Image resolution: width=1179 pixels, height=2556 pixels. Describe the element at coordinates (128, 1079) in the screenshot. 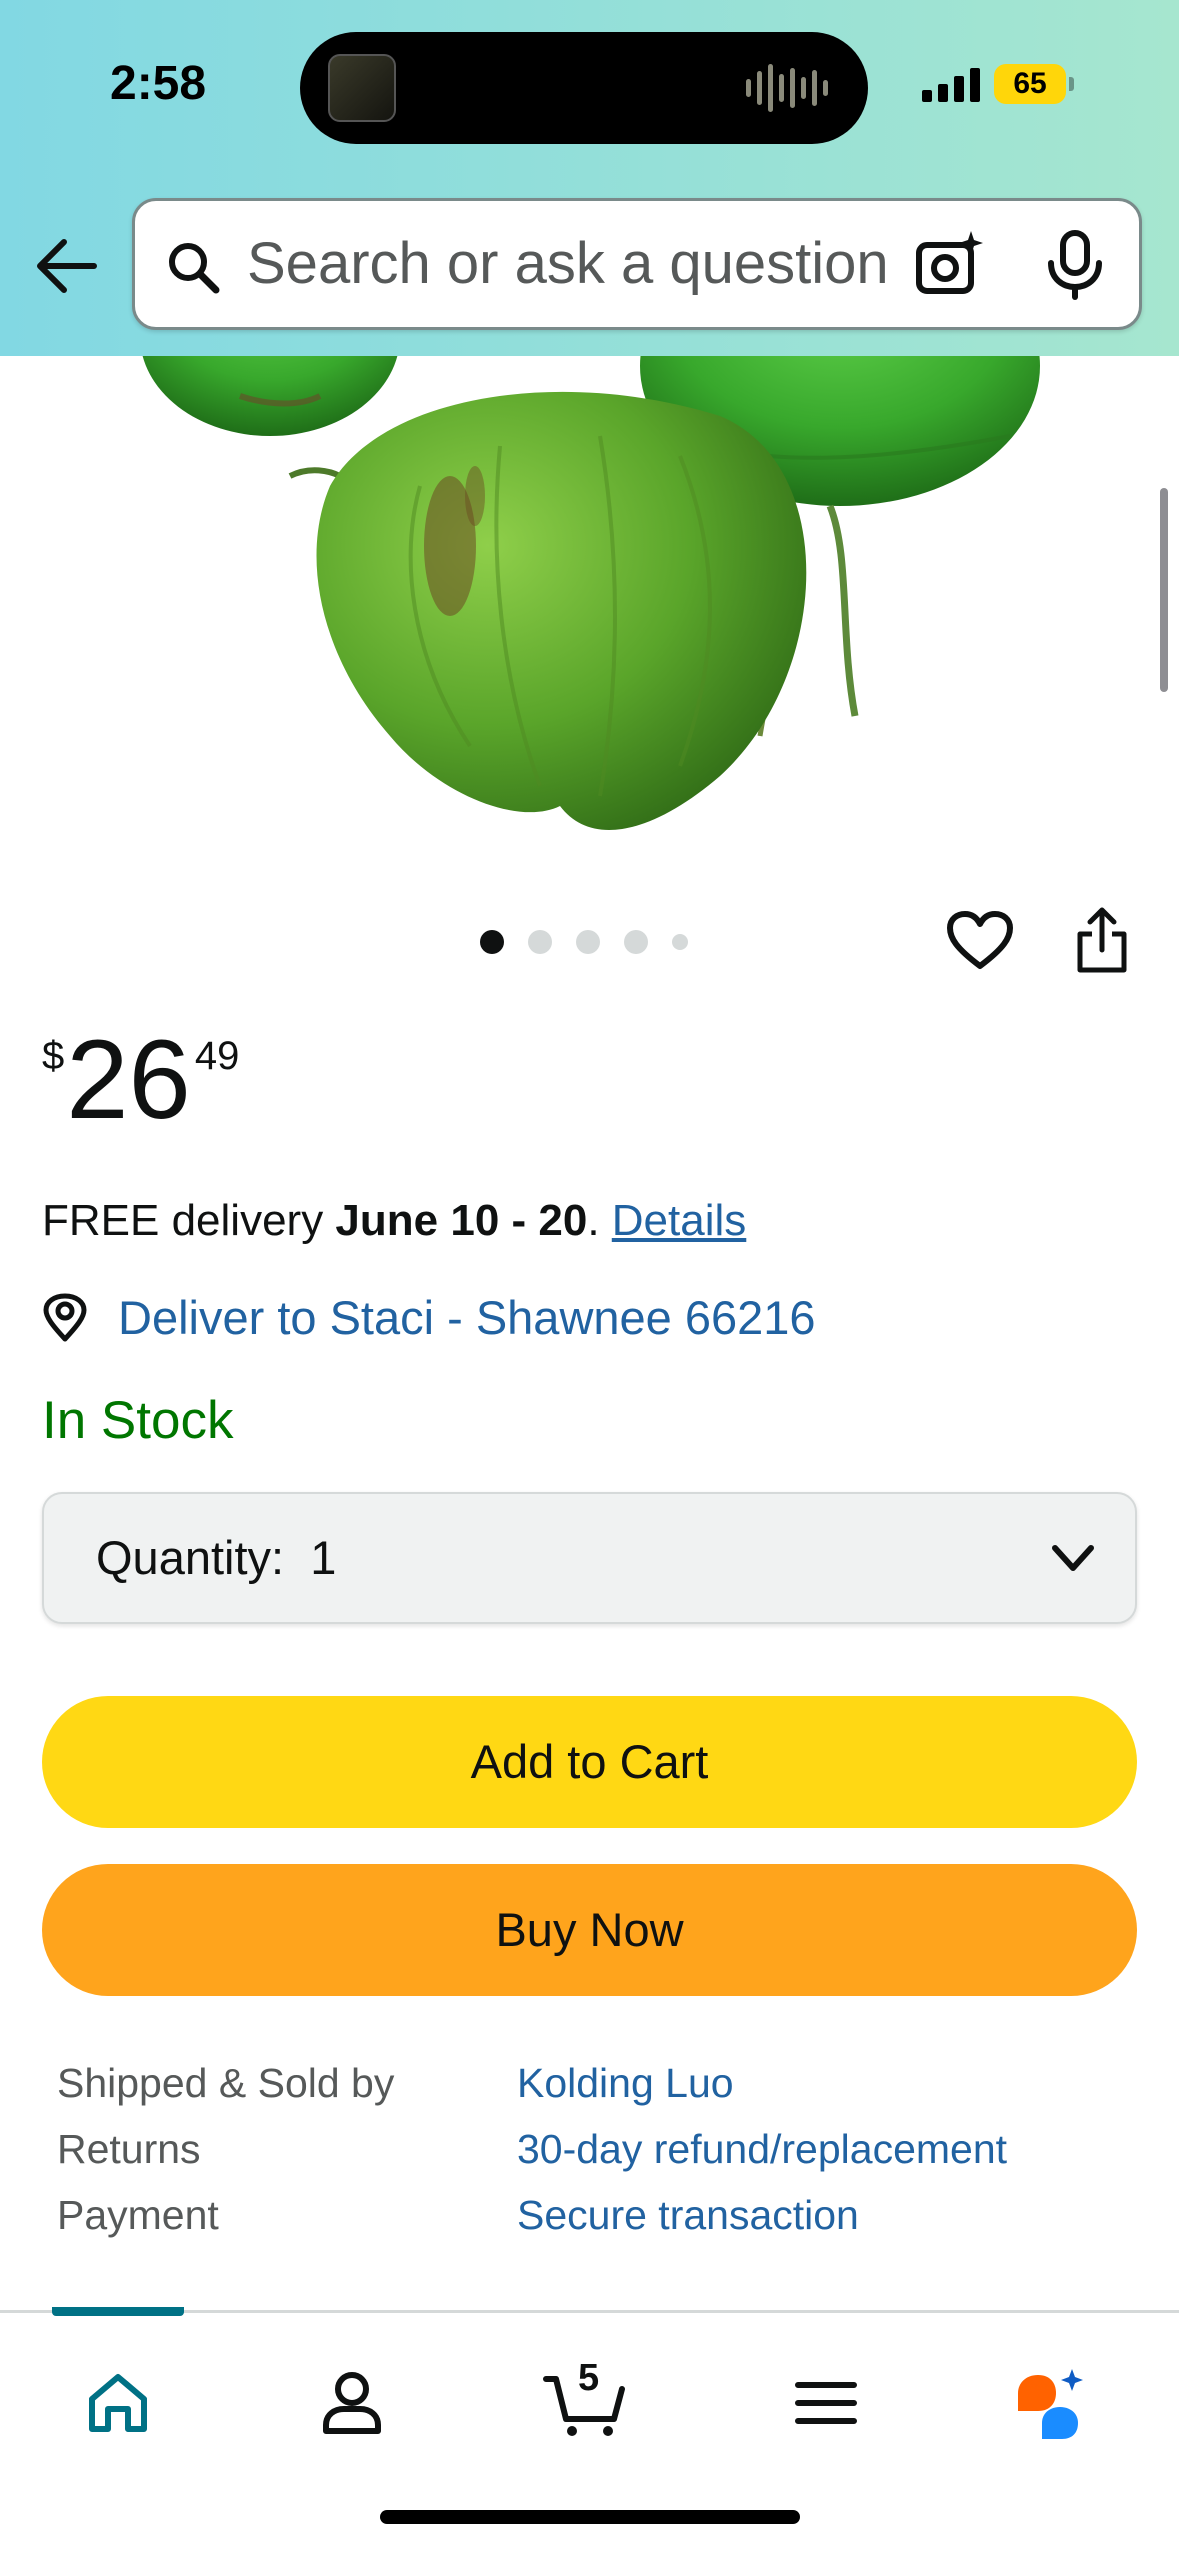

I see `price-whole: 26` at that location.